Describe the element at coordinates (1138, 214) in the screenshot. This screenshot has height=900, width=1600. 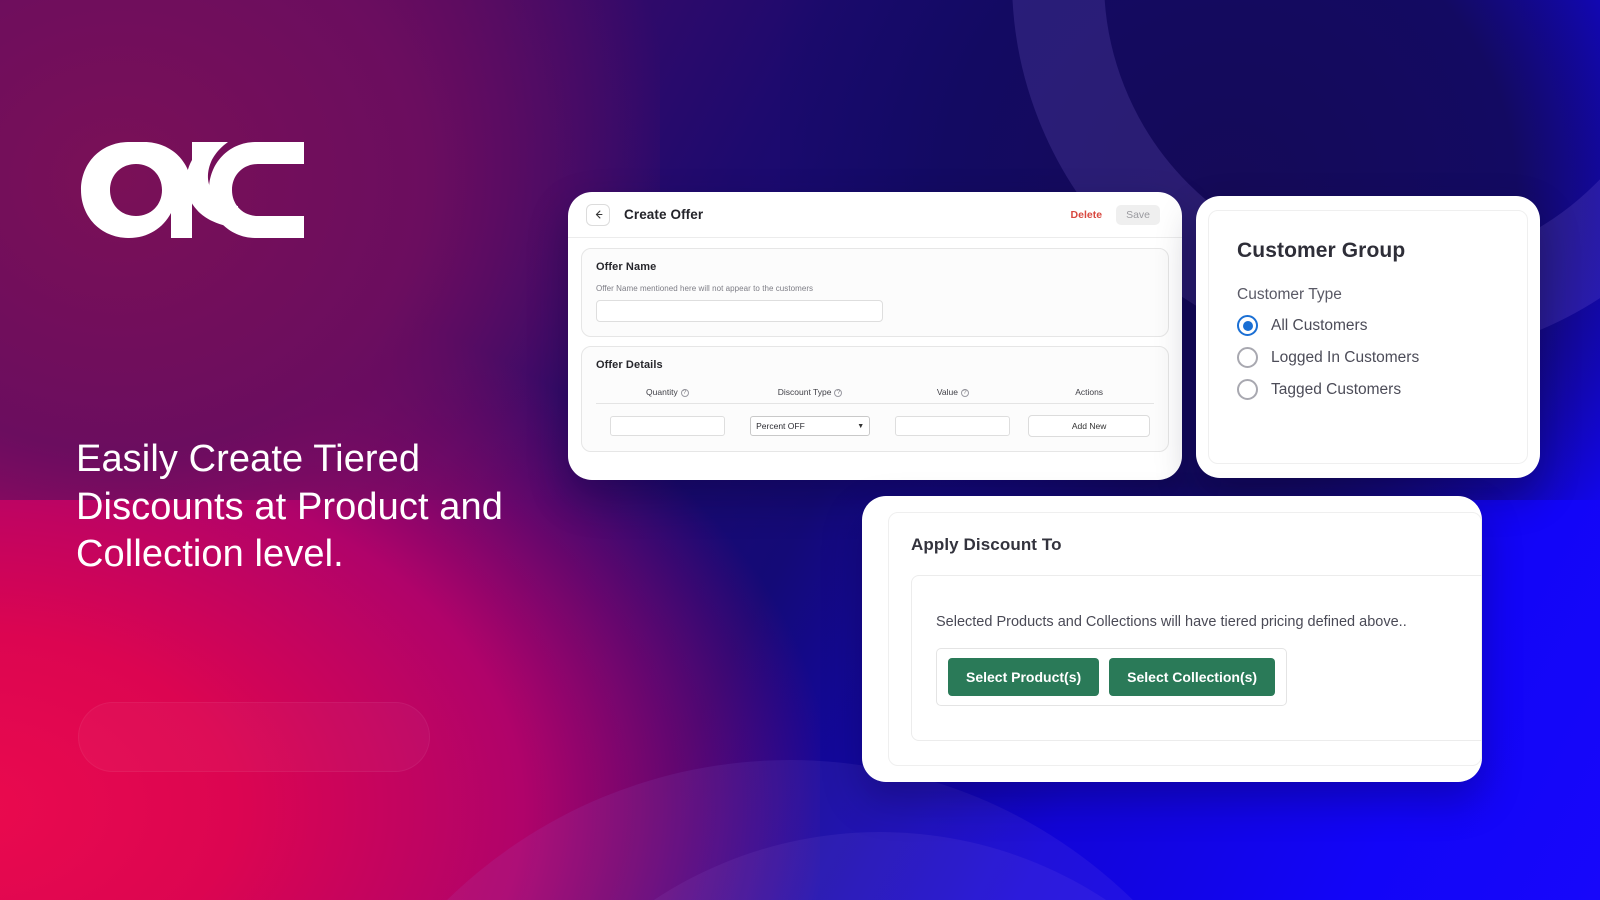
I see `save-button: Save` at that location.